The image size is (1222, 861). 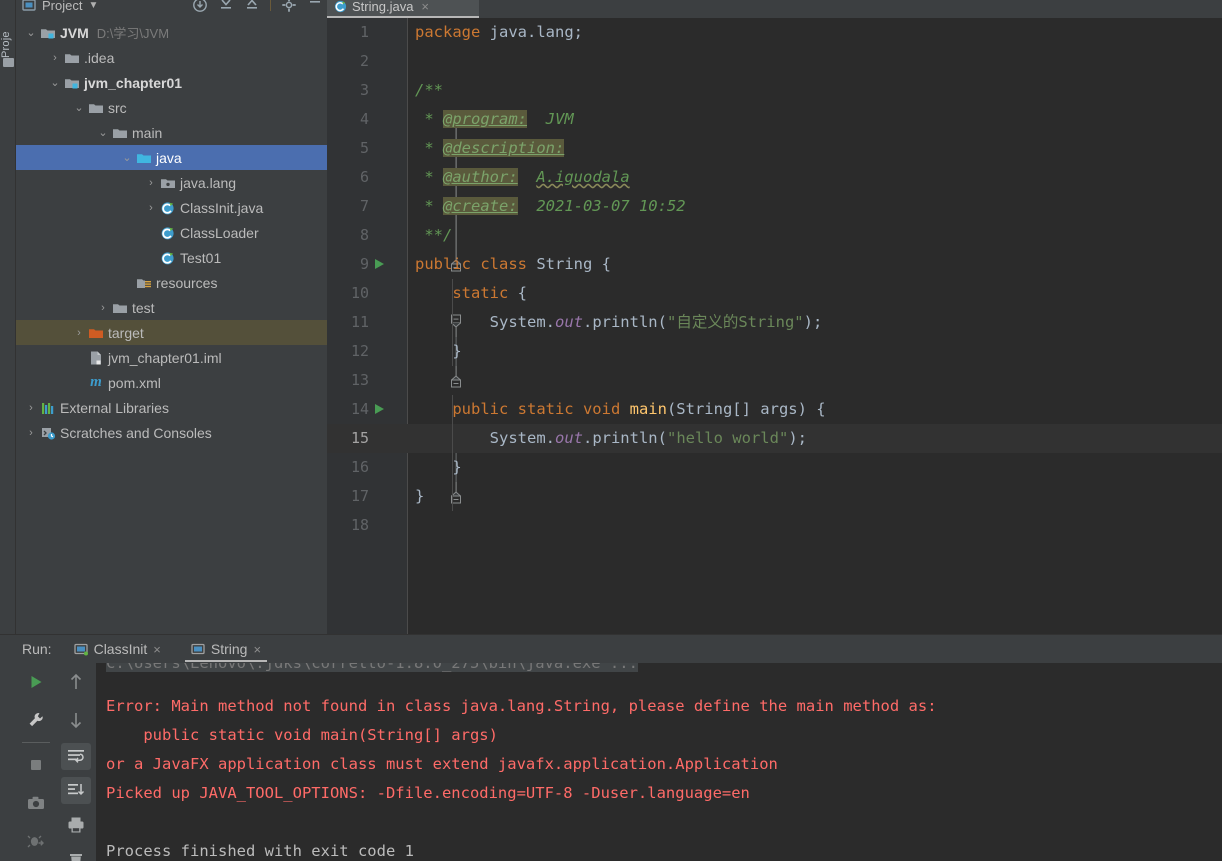 I want to click on tree-node-resources: resources, so click(x=171, y=282).